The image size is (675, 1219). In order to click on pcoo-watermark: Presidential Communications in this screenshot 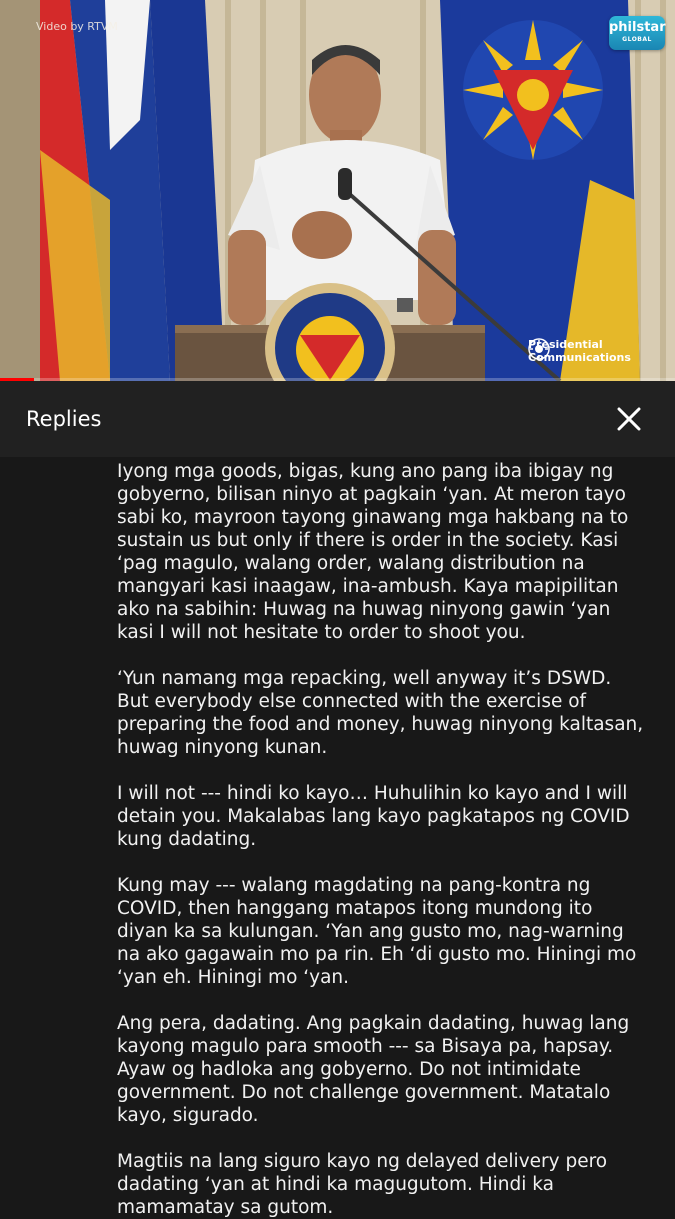, I will do `click(579, 351)`.